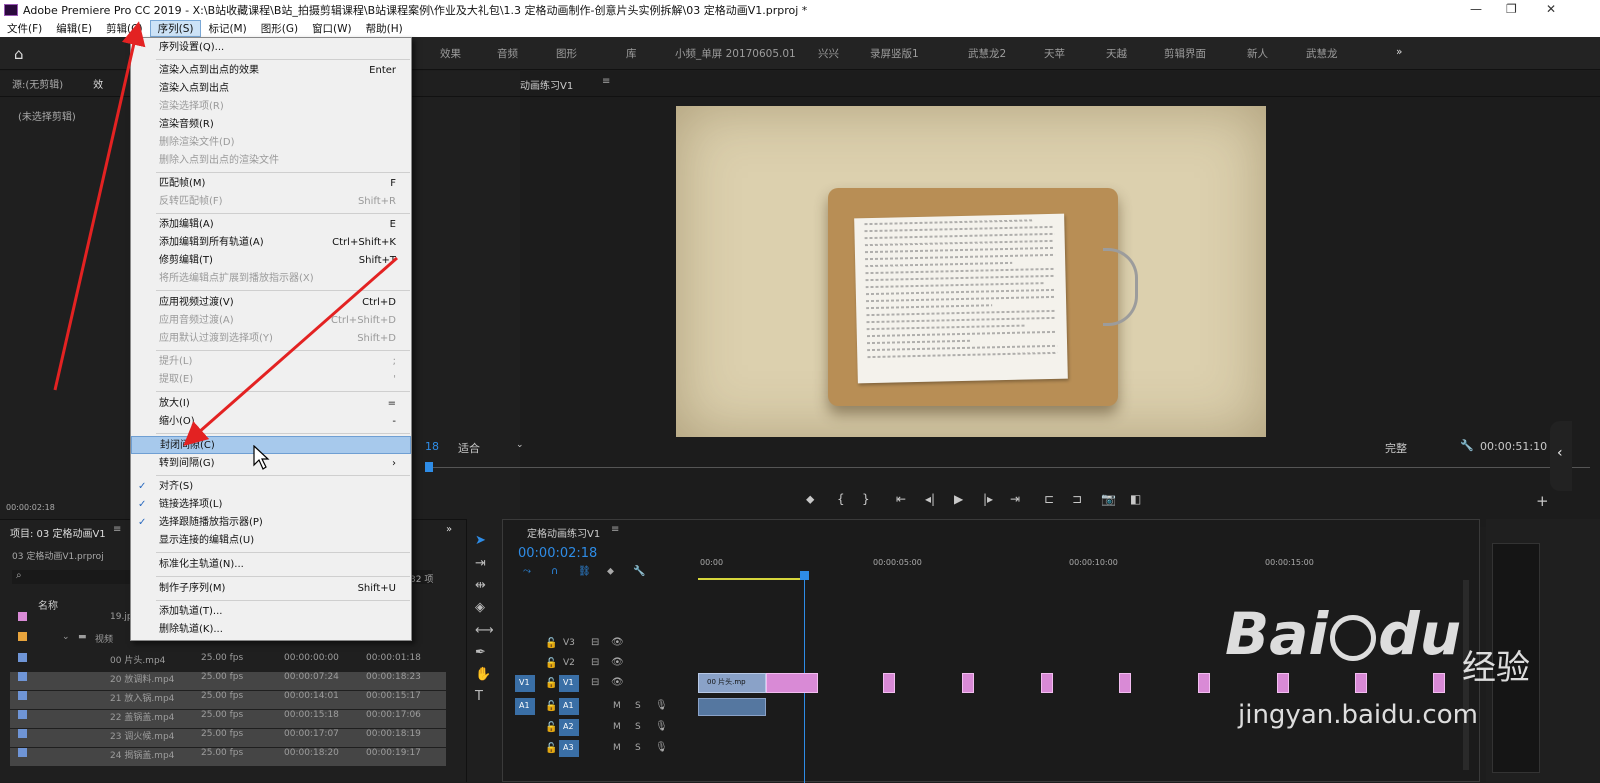 Image resolution: width=1600 pixels, height=783 pixels. Describe the element at coordinates (484, 630) in the screenshot. I see `slip-tool-icon: ⟷` at that location.